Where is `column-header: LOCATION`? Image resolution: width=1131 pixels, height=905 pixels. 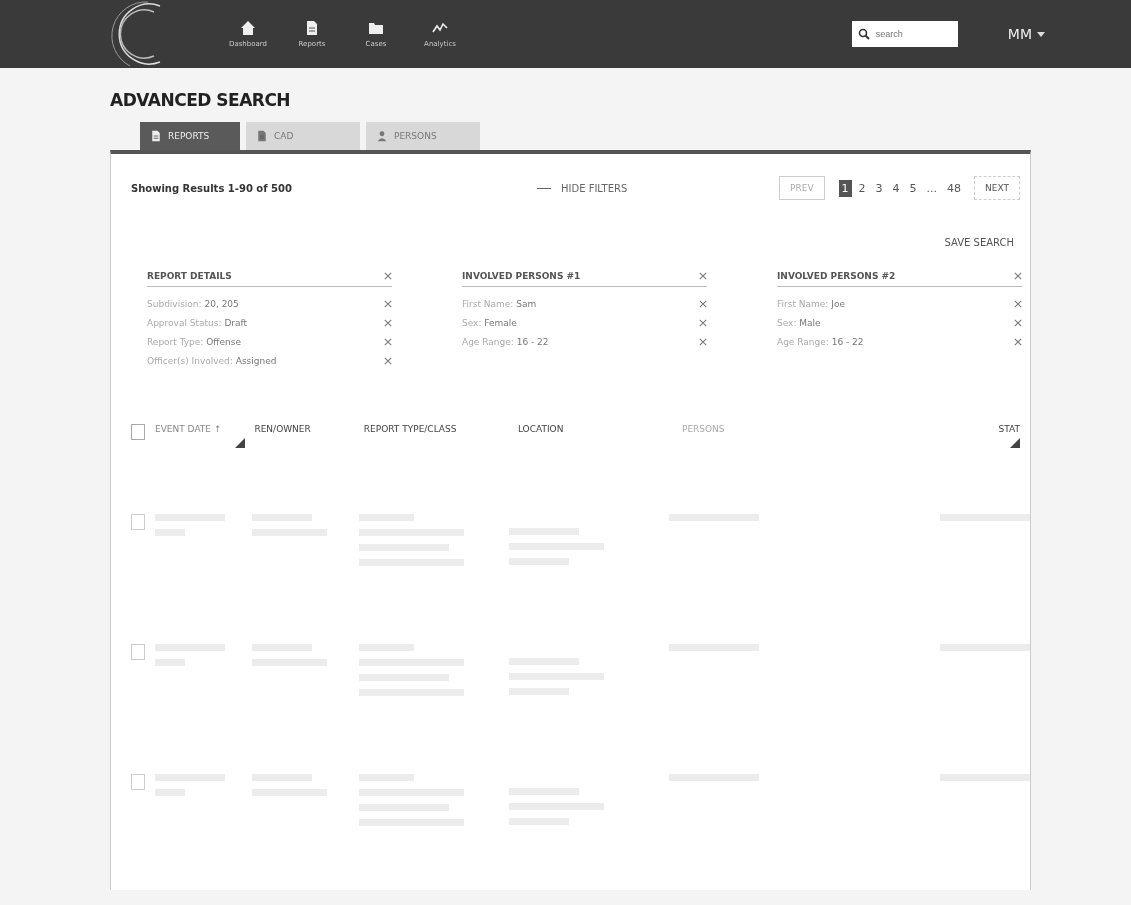
column-header: LOCATION is located at coordinates (599, 429).